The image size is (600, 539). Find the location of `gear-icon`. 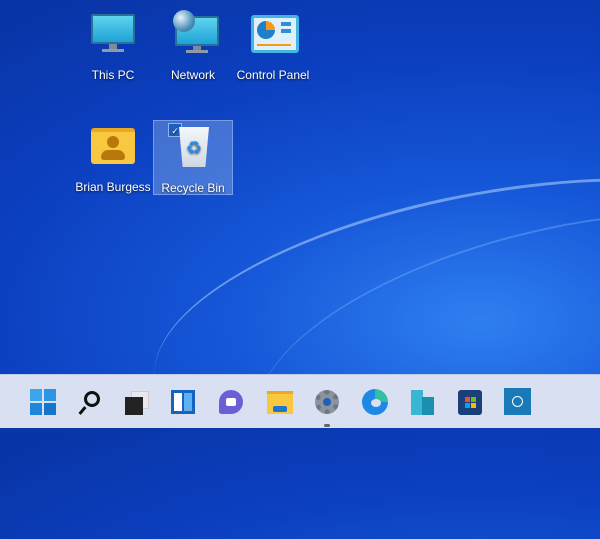

gear-icon is located at coordinates (327, 402).